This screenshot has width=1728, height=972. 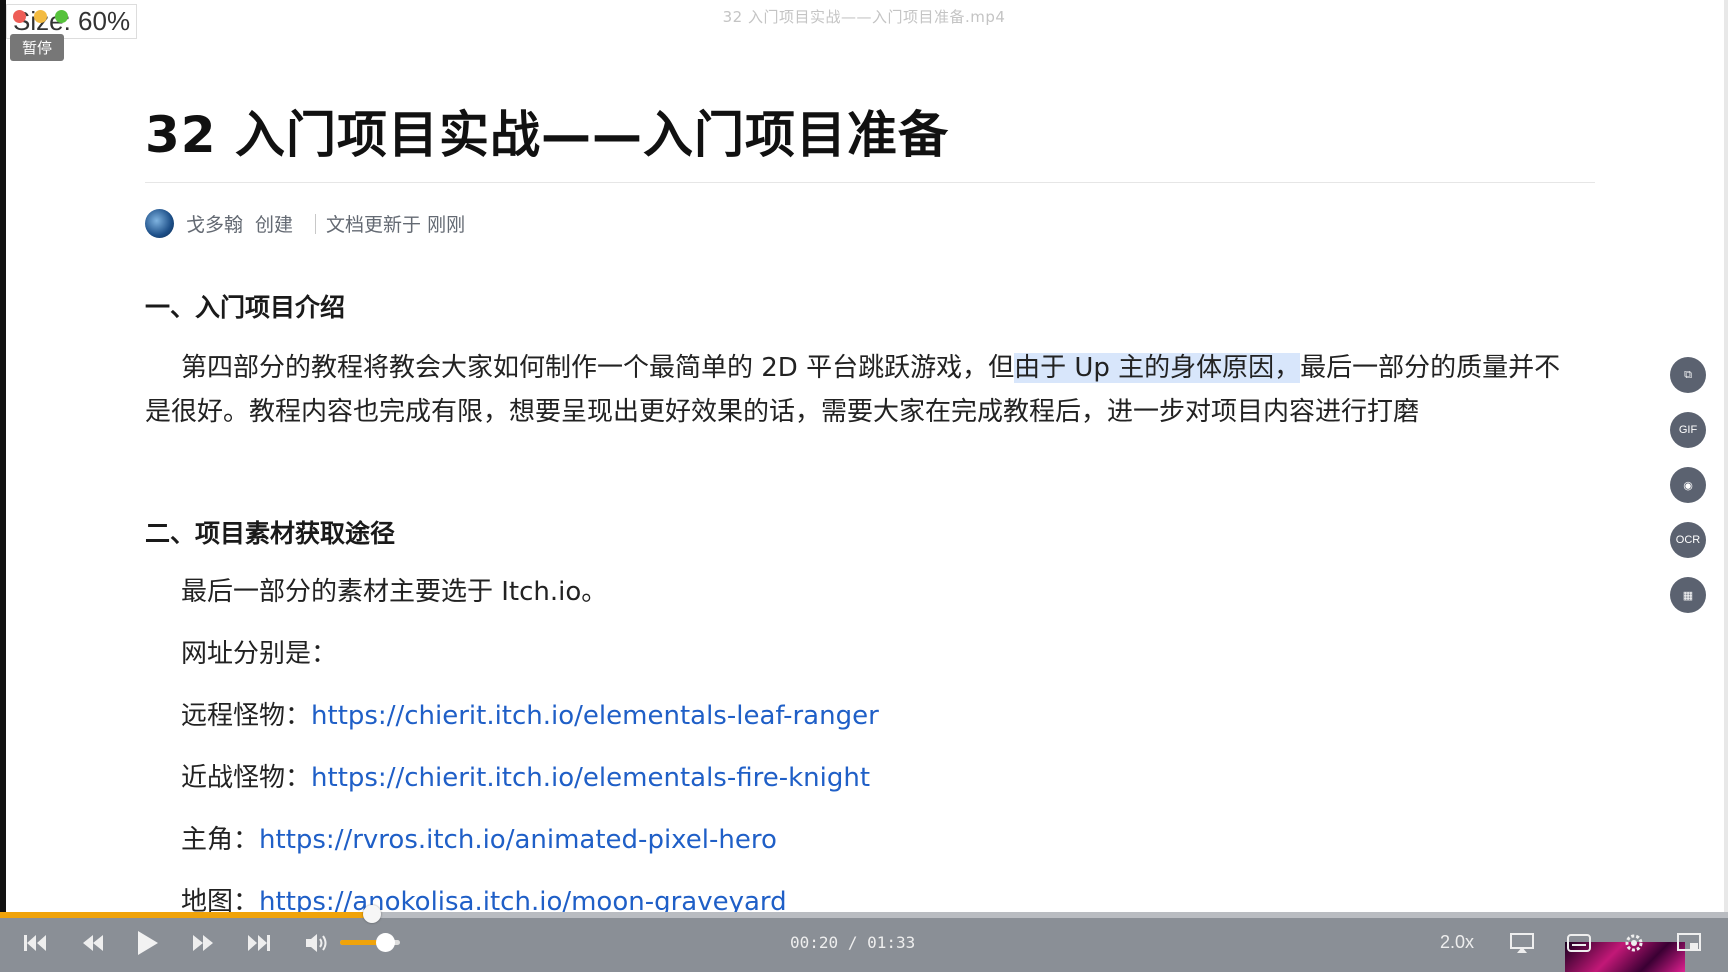 I want to click on total-time: 01:33, so click(x=891, y=942).